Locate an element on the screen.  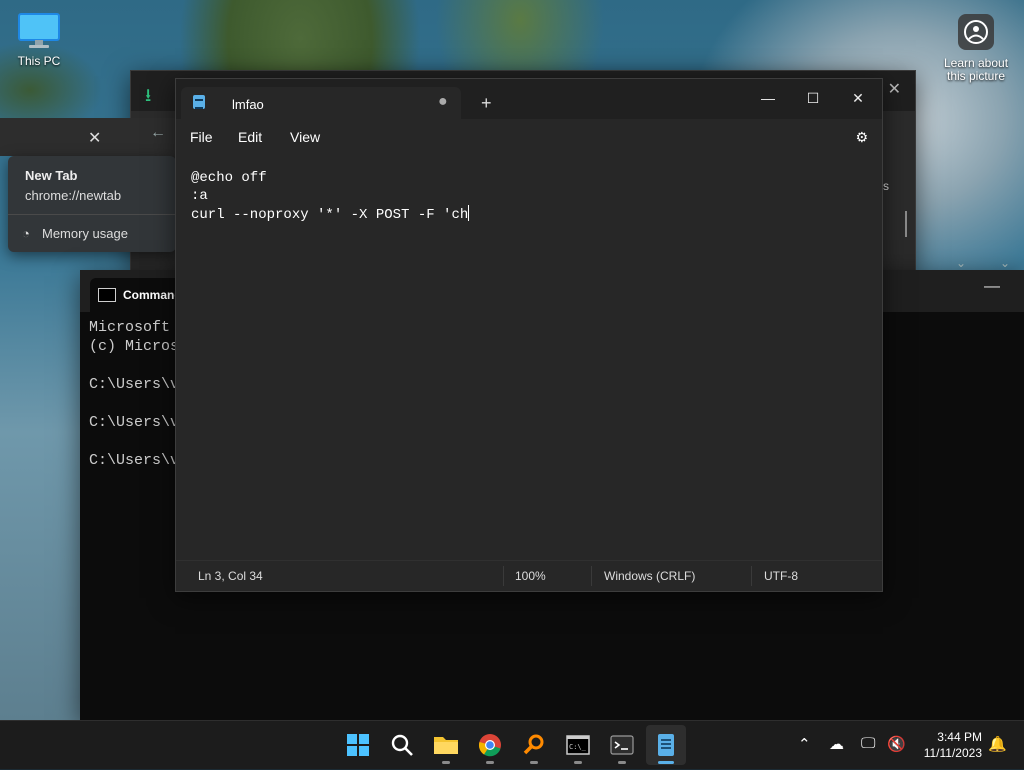
chevron-up-icon: ⌃ is located at coordinates (804, 744).